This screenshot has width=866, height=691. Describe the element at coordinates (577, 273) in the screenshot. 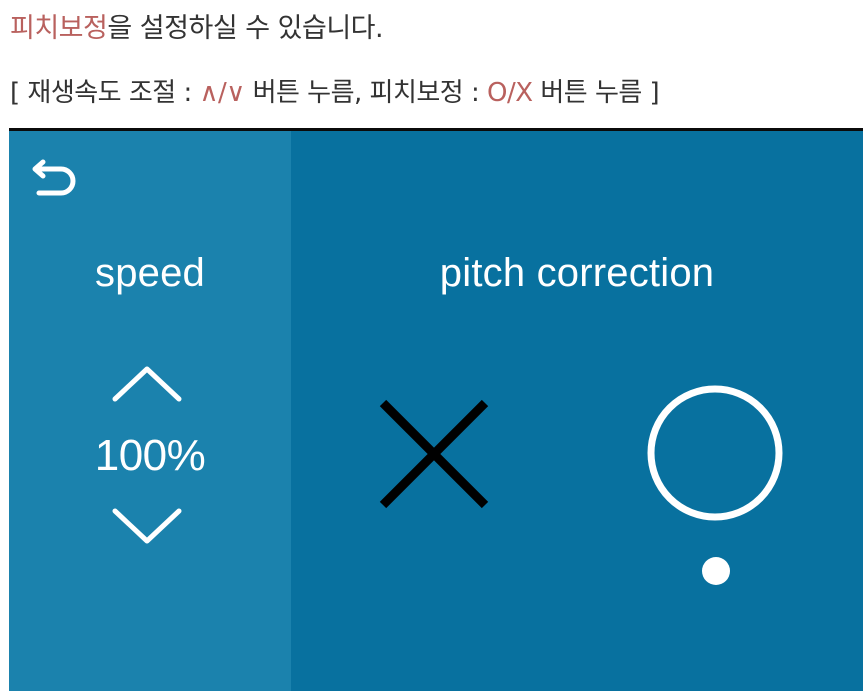

I see `pitch-correction-title: pitch correction` at that location.